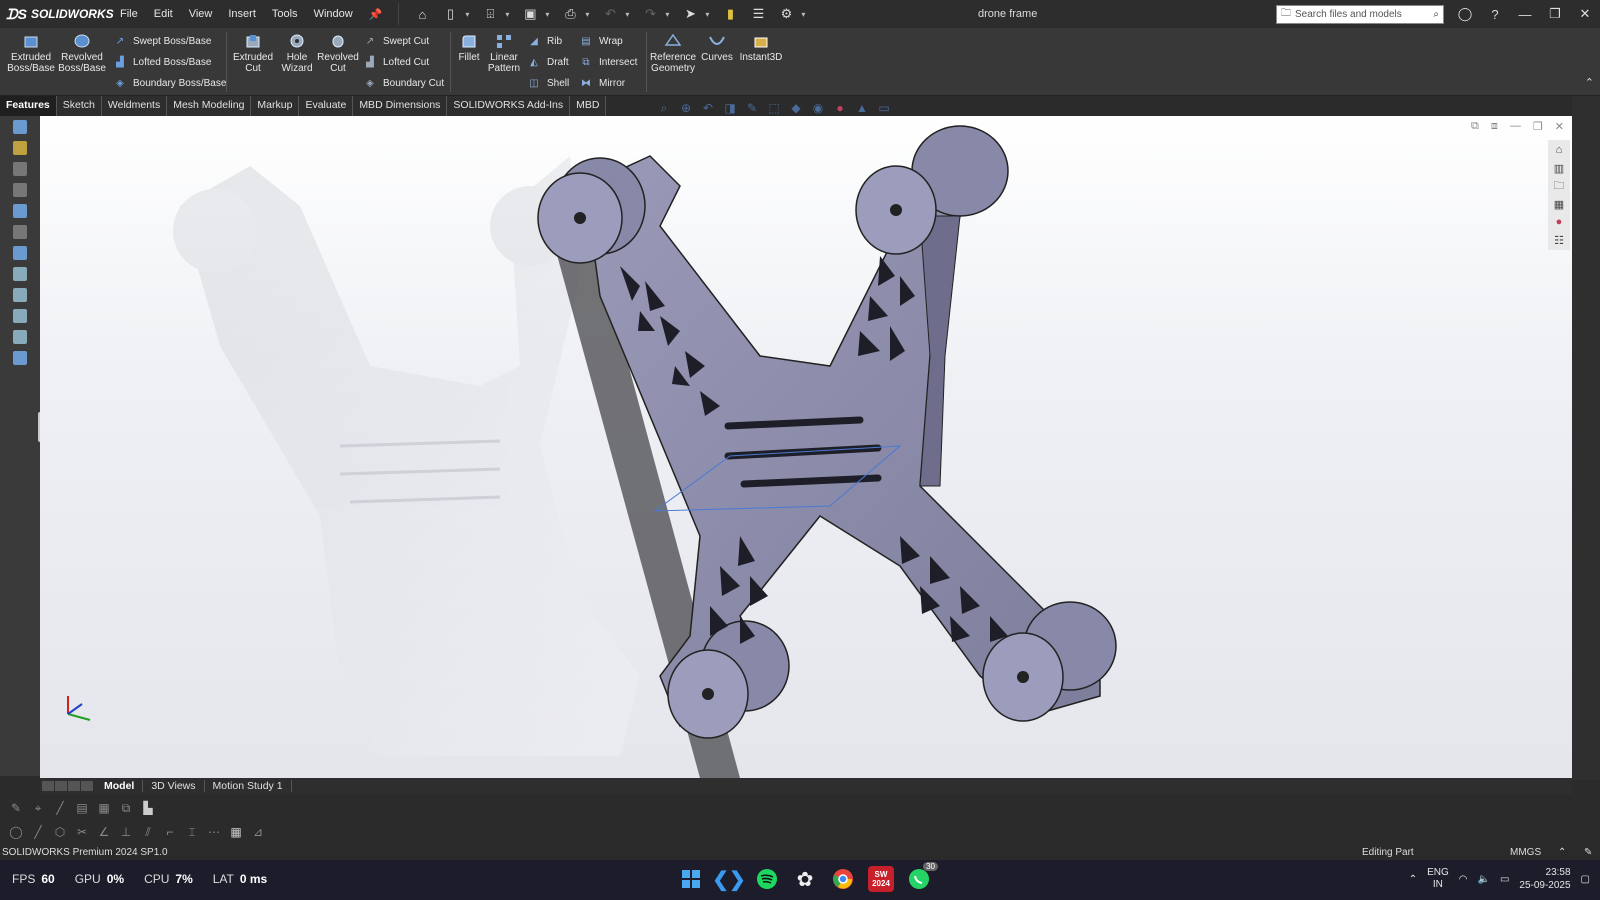 The width and height of the screenshot is (1600, 900). What do you see at coordinates (710, 14) in the screenshot?
I see `select-dropdown-icon: ▾` at bounding box center [710, 14].